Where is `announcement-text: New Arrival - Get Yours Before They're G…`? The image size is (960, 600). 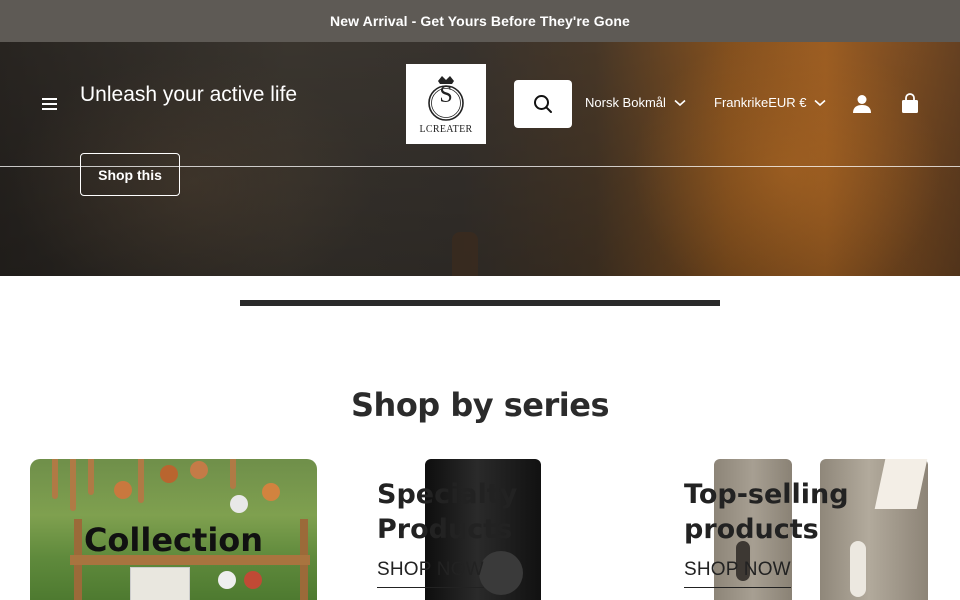 announcement-text: New Arrival - Get Yours Before They're G… is located at coordinates (480, 21).